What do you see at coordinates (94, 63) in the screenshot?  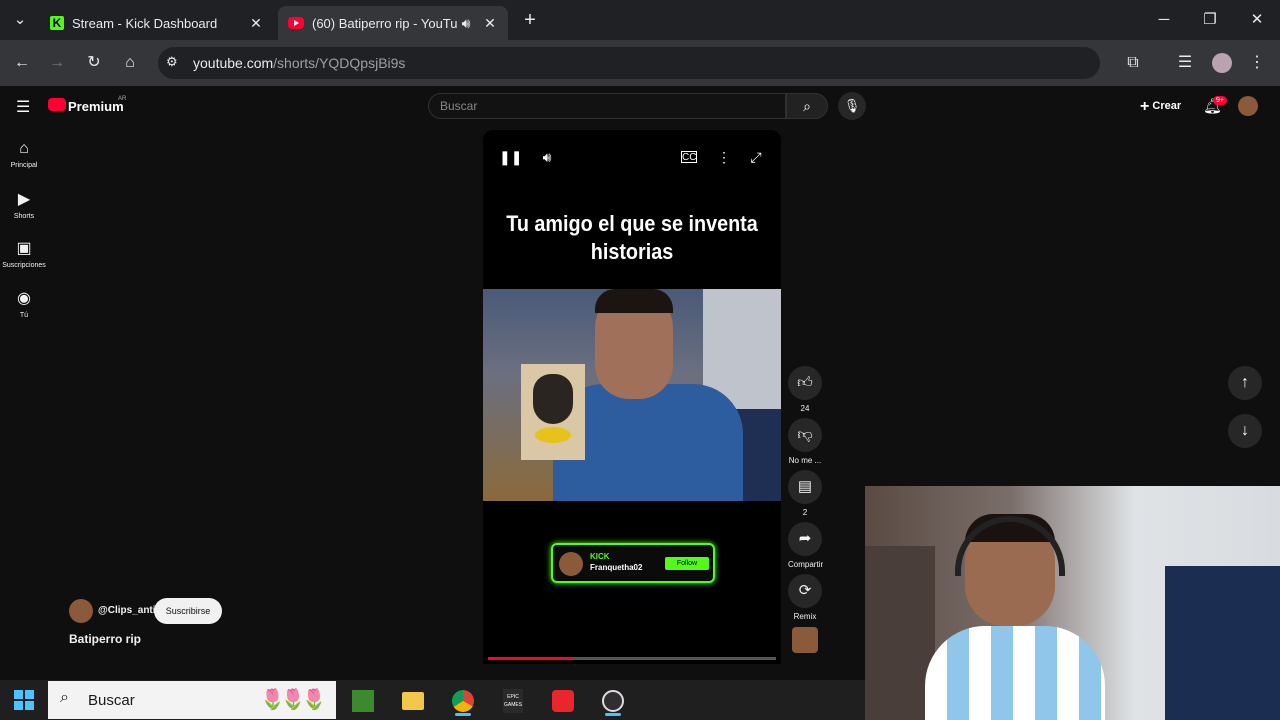 I see `reload-icon: ↻` at bounding box center [94, 63].